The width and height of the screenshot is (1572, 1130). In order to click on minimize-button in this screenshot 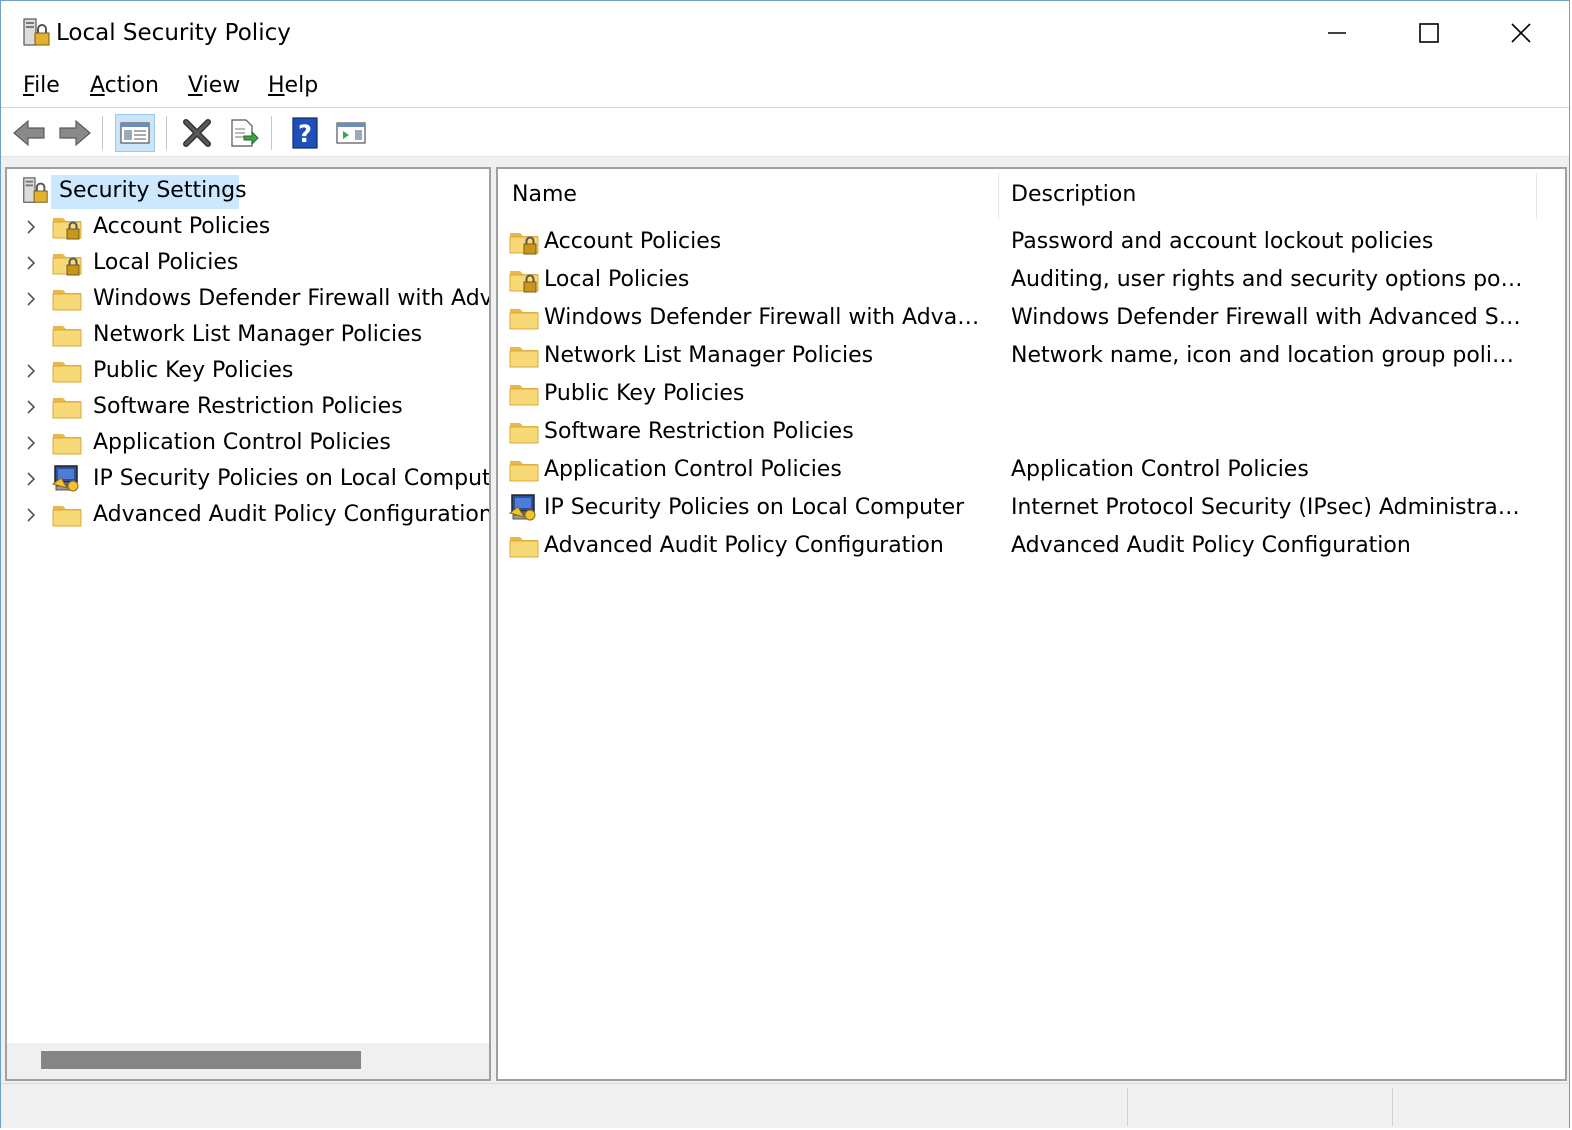, I will do `click(1337, 33)`.